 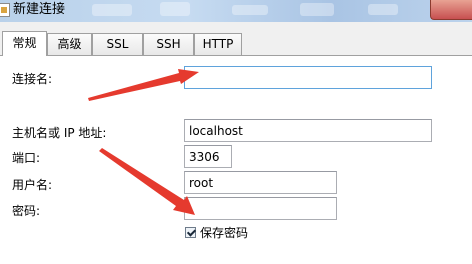 What do you see at coordinates (190, 232) in the screenshot?
I see `save-password-checkbox` at bounding box center [190, 232].